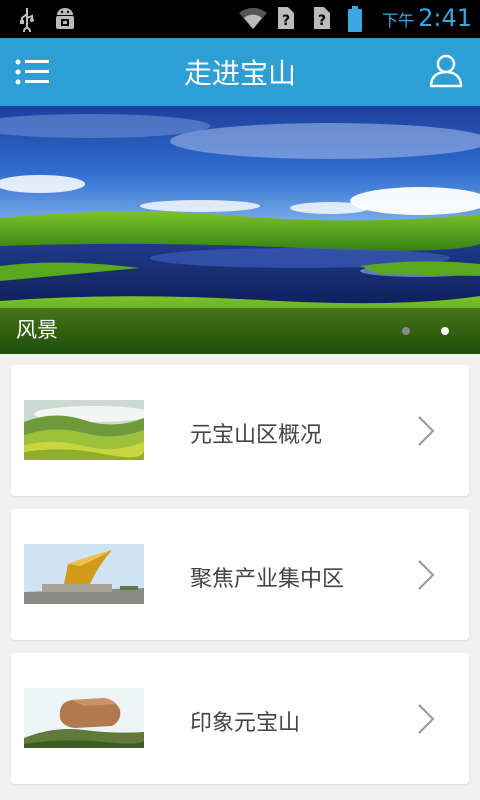 This screenshot has width=480, height=800. What do you see at coordinates (398, 20) in the screenshot?
I see `status-ampm: 下午` at bounding box center [398, 20].